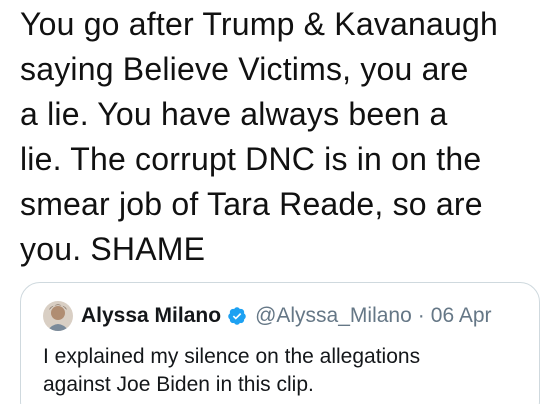 The height and width of the screenshot is (404, 560). I want to click on avatar, so click(58, 316).